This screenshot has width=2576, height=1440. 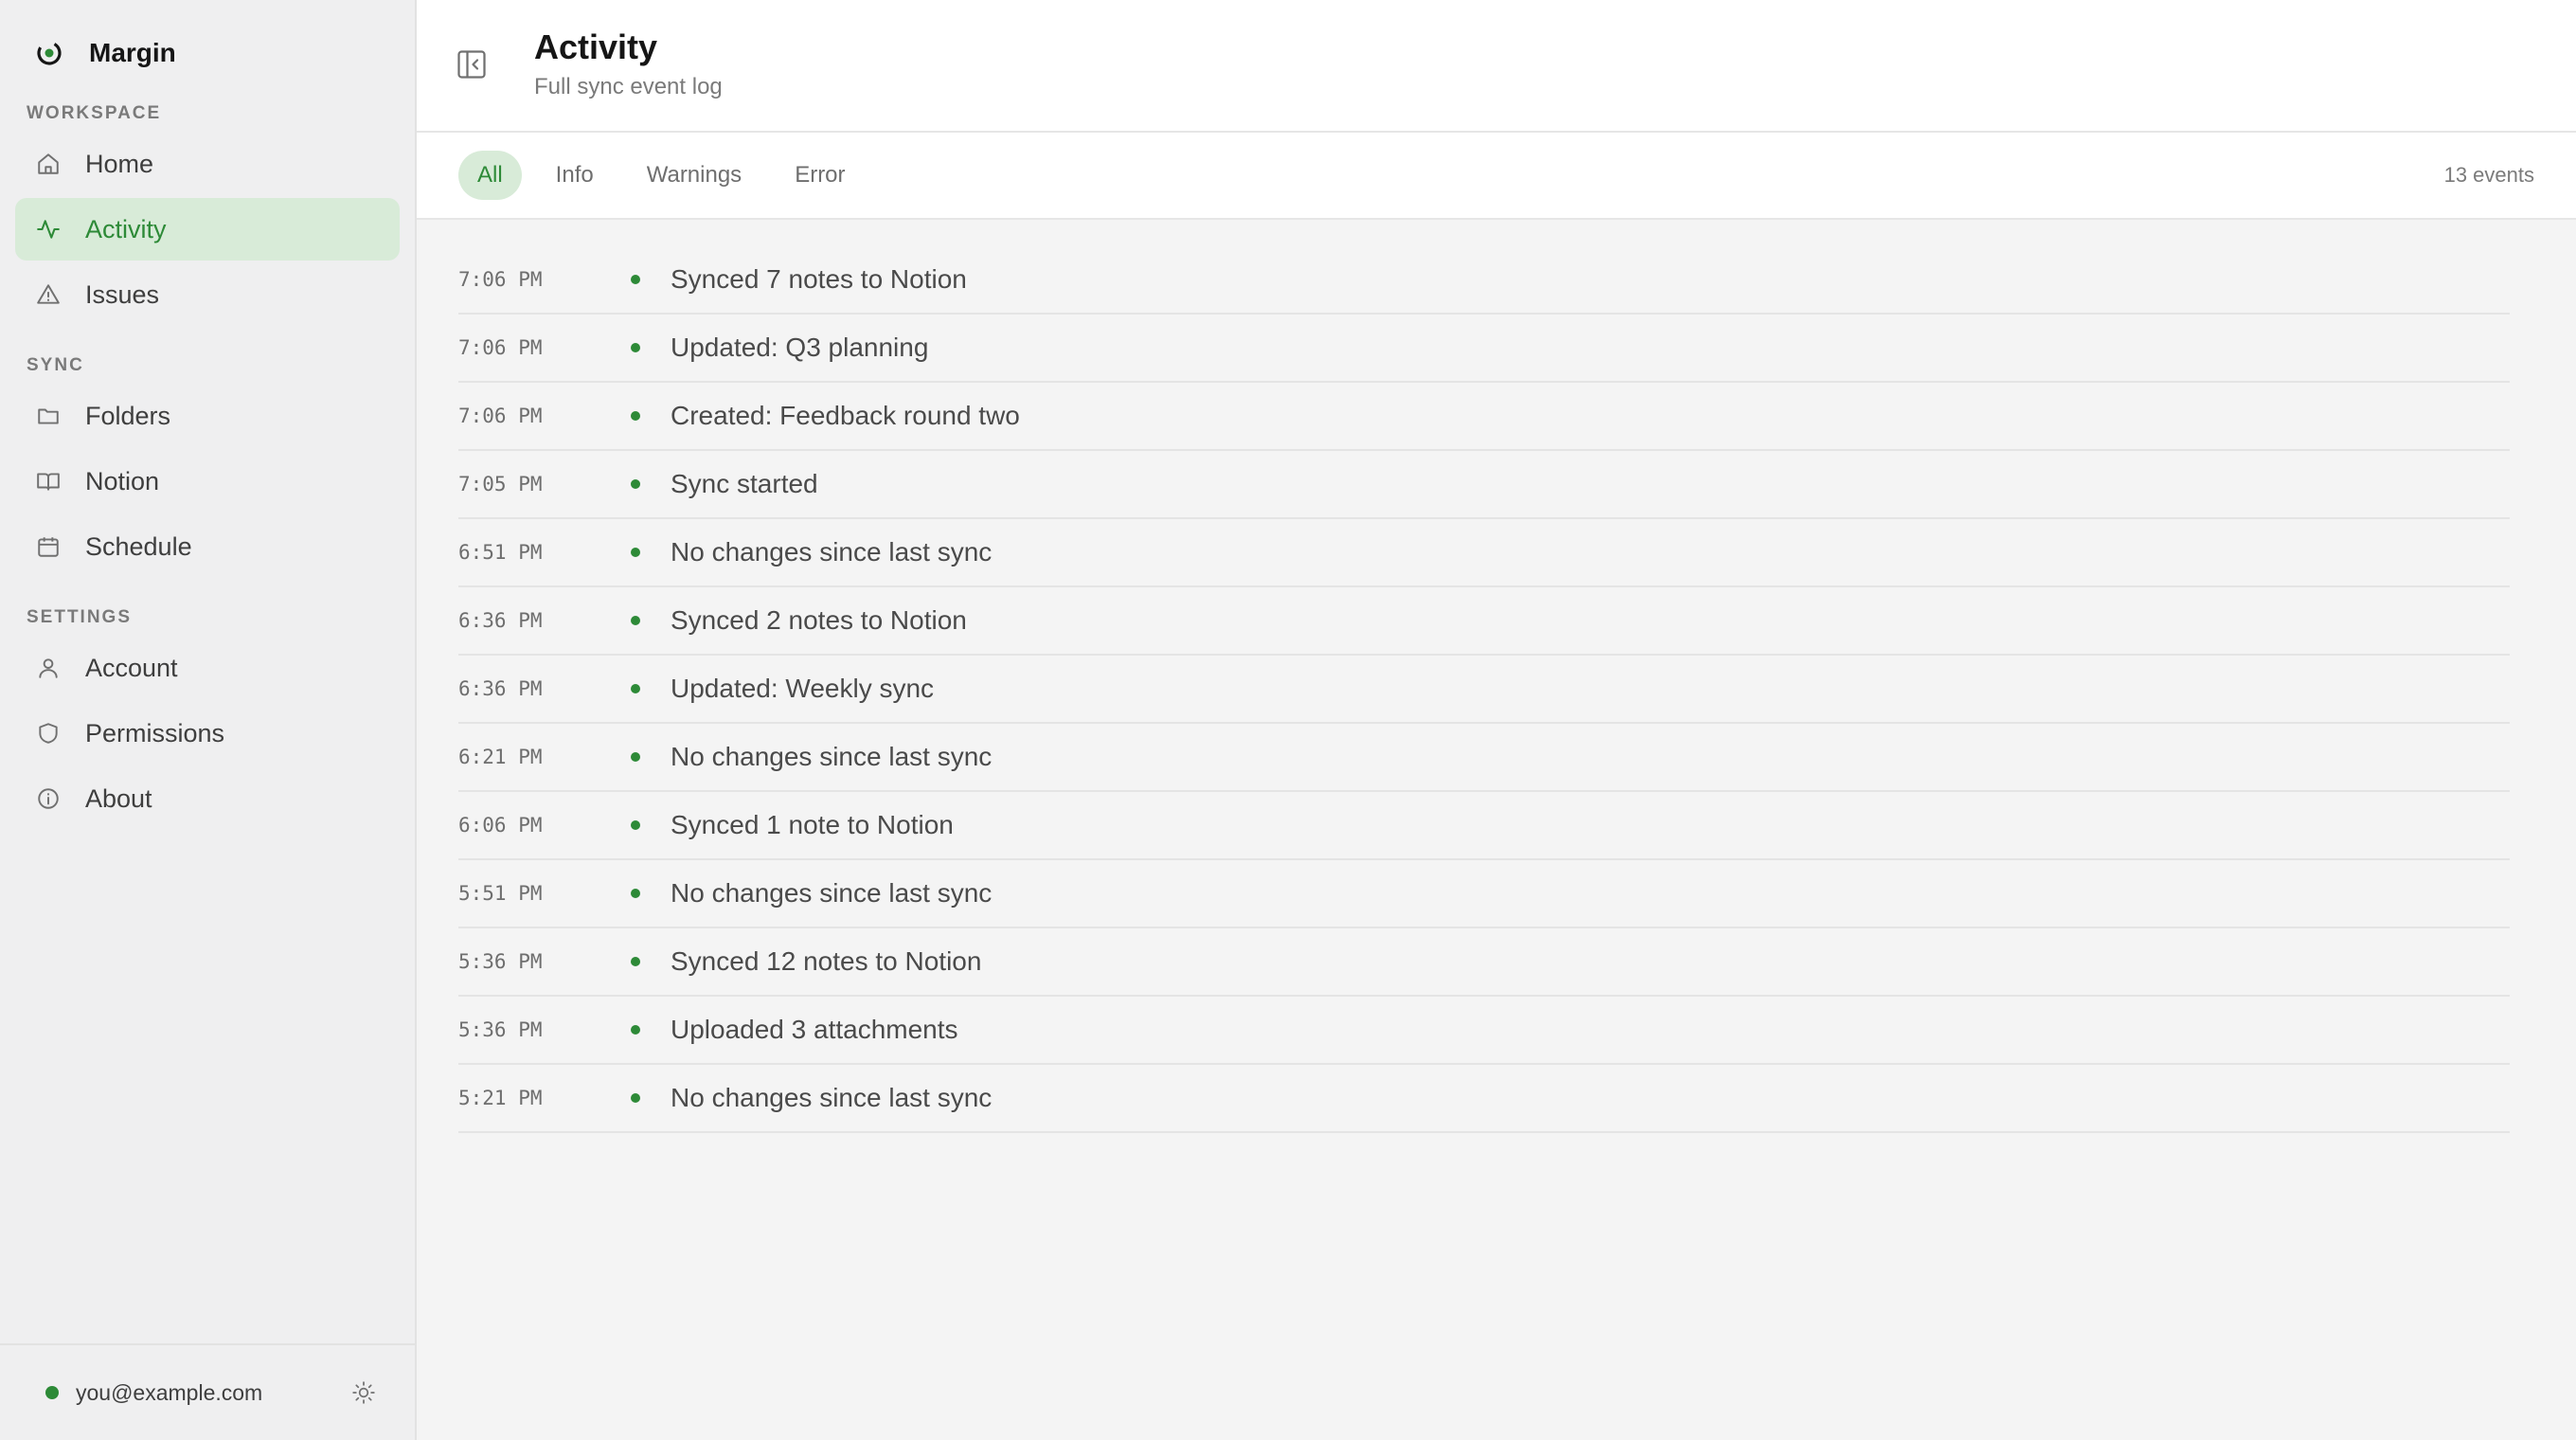 I want to click on log-row: 5:51 PM No changes since last sync, so click(x=1484, y=894).